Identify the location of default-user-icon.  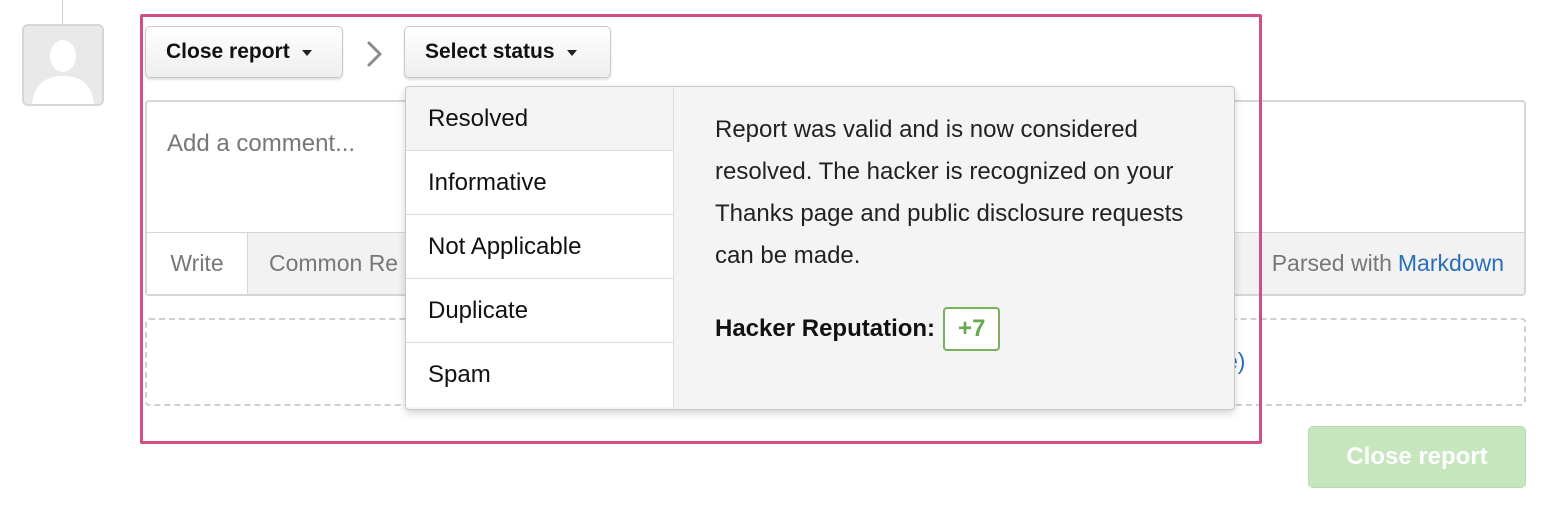
(63, 65).